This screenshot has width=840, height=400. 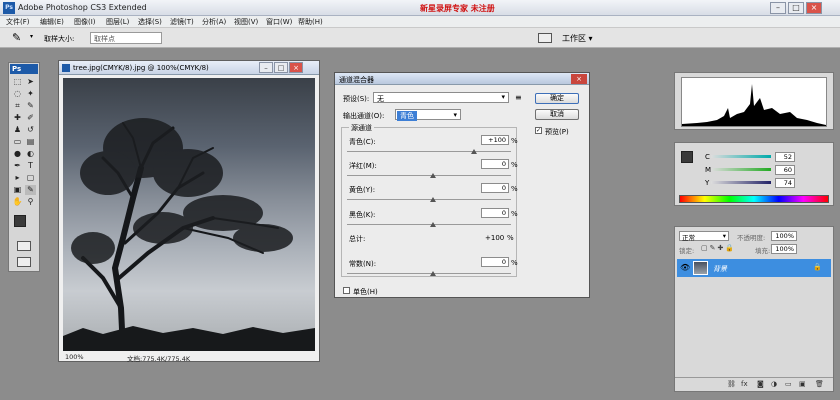 What do you see at coordinates (577, 38) in the screenshot?
I see `workspace-button: 工作区 ▾` at bounding box center [577, 38].